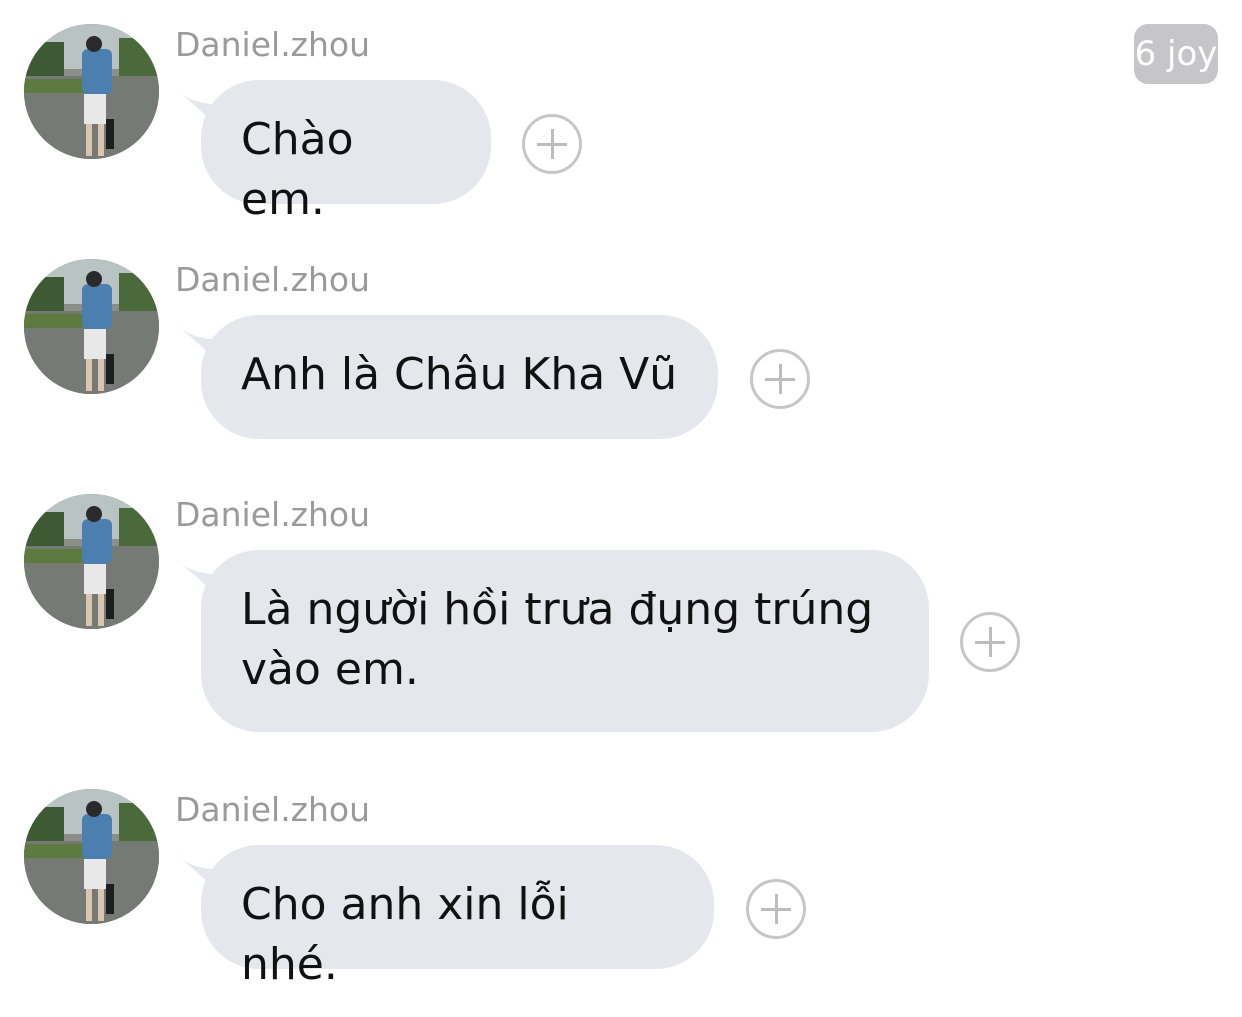 Image resolution: width=1242 pixels, height=1017 pixels. I want to click on message-bubble: Anh là Châu Kha Vũ, so click(459, 377).